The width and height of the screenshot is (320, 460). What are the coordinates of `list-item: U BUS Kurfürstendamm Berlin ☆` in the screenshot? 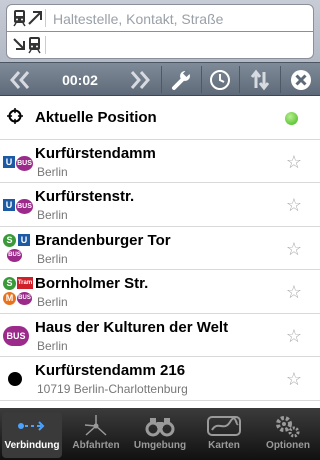 It's located at (160, 161).